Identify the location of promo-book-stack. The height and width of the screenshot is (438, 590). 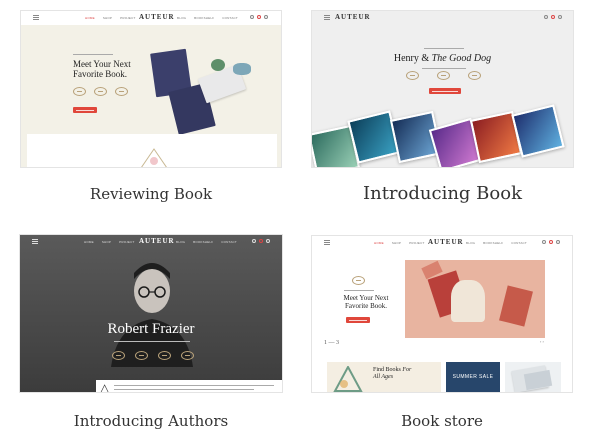
(533, 377).